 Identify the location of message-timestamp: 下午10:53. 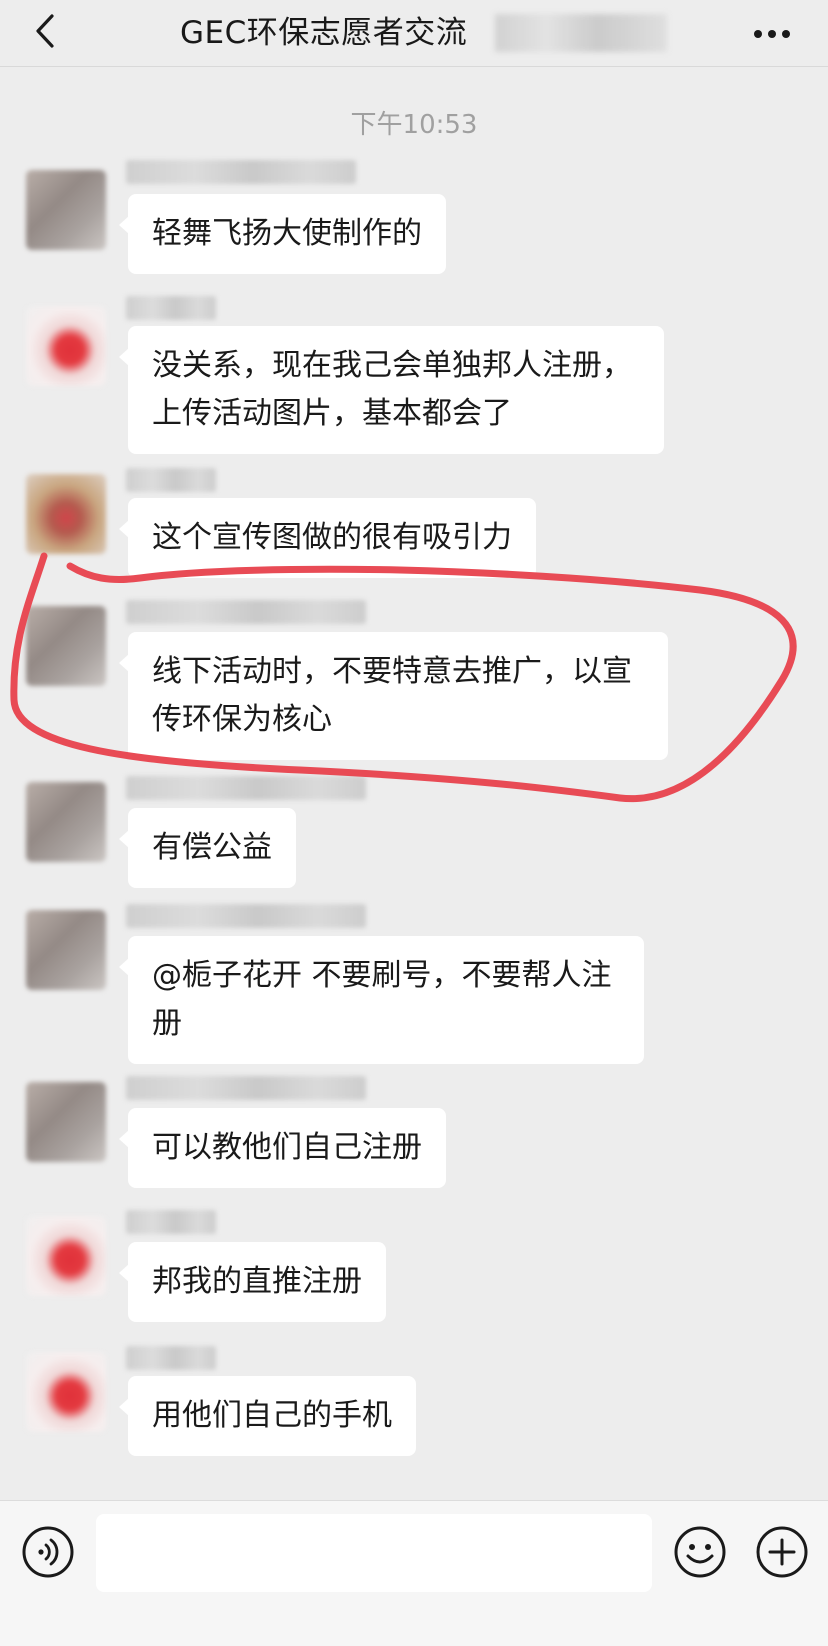
(414, 125).